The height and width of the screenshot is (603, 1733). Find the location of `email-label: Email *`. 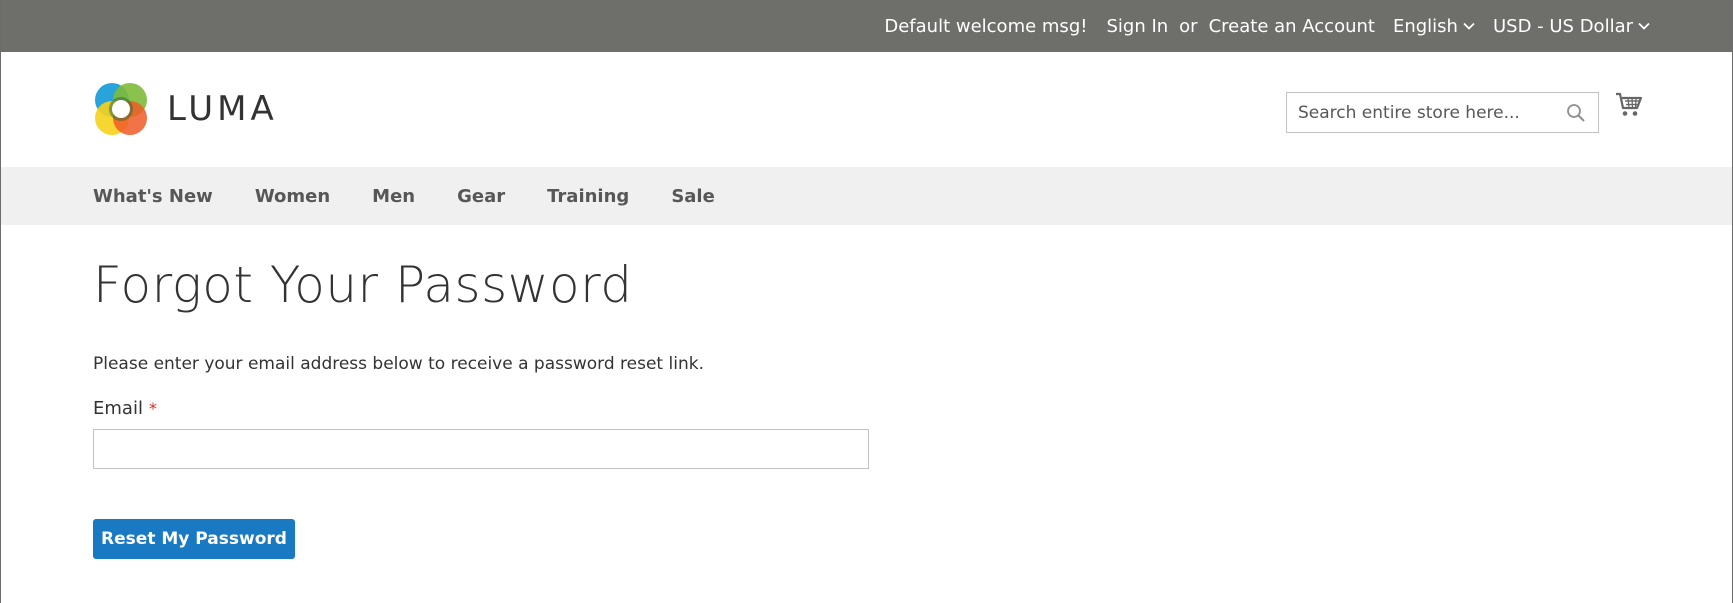

email-label: Email * is located at coordinates (912, 408).